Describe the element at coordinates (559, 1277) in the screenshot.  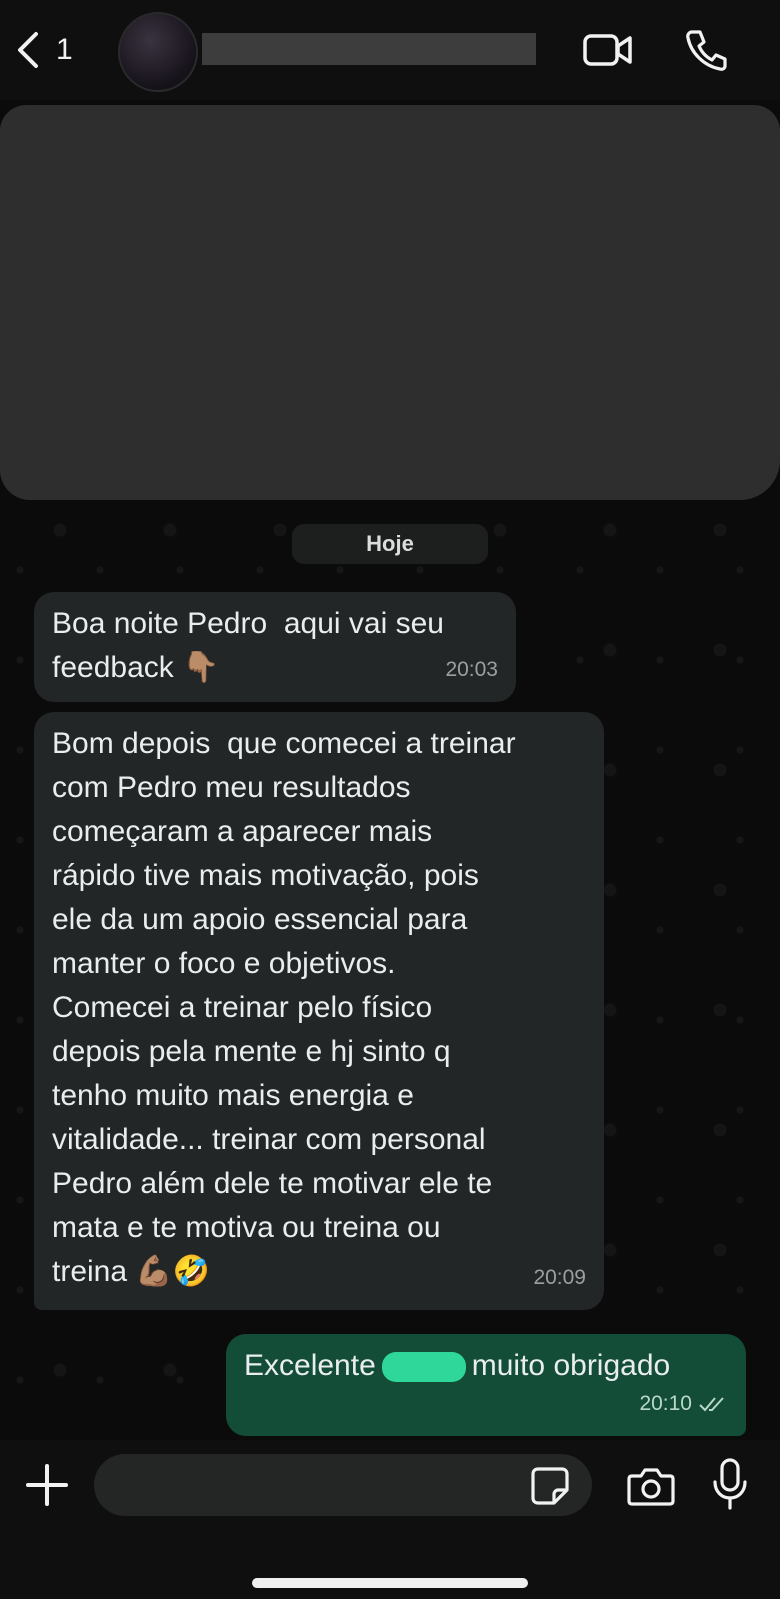
I see `message-time: 20:09` at that location.